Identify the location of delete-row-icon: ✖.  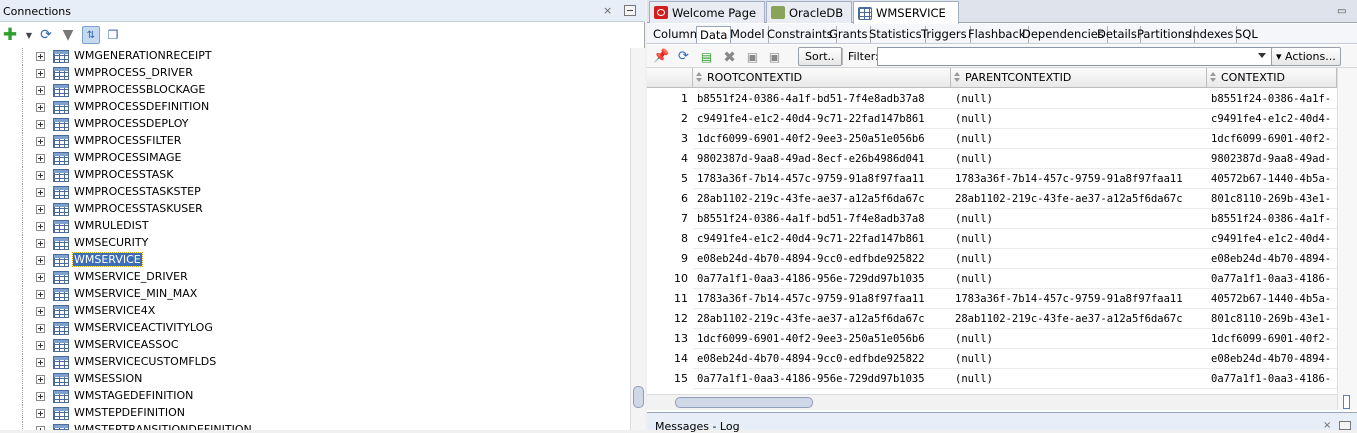
(729, 57).